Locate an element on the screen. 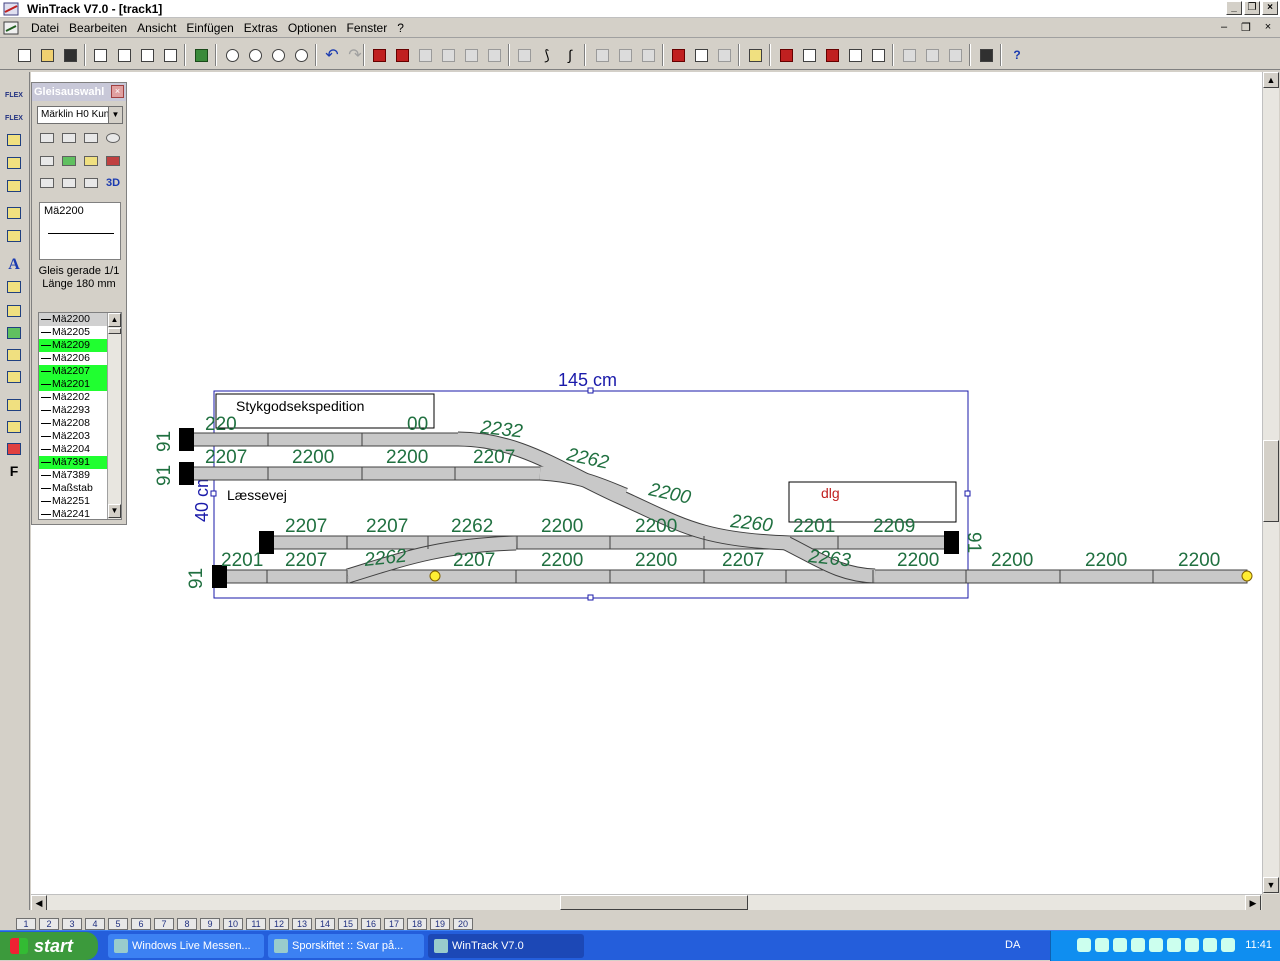 The width and height of the screenshot is (1280, 961). track-description: Gleis gerade 1/1 Länge 180 mm is located at coordinates (79, 278).